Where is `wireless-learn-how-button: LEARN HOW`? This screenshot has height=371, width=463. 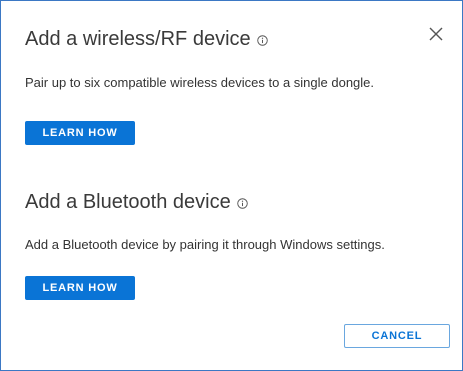
wireless-learn-how-button: LEARN HOW is located at coordinates (80, 133).